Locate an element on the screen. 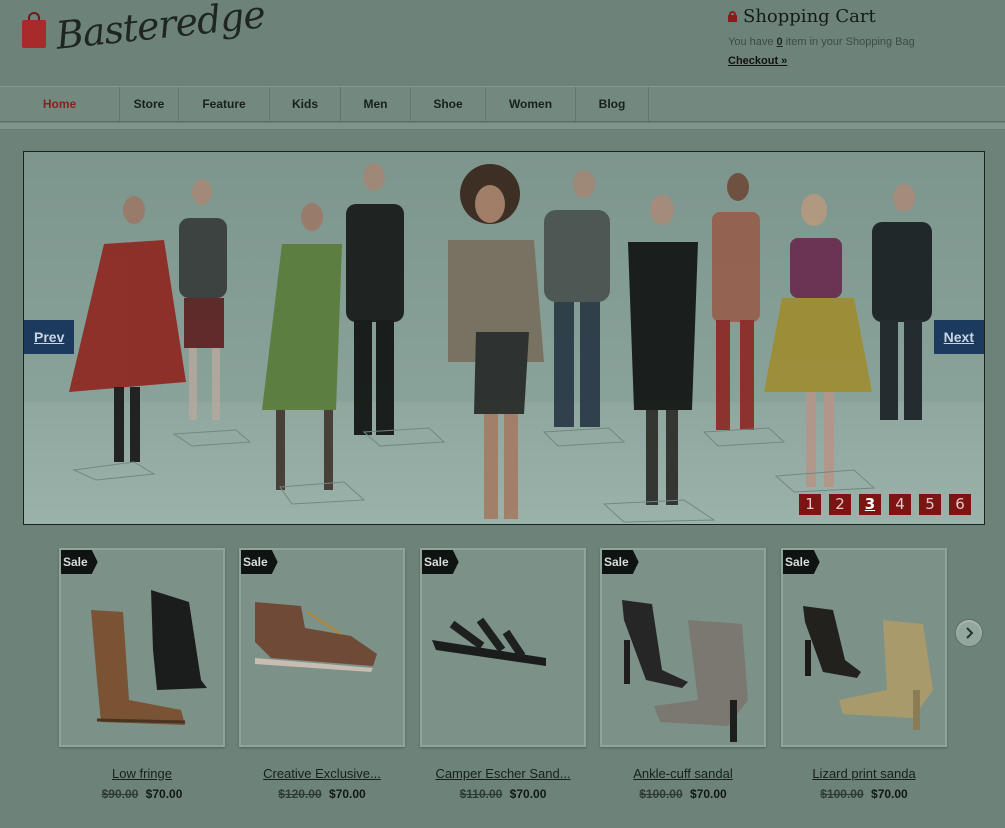  cart-msg-suffix: item in your Shopping Bag is located at coordinates (850, 42).